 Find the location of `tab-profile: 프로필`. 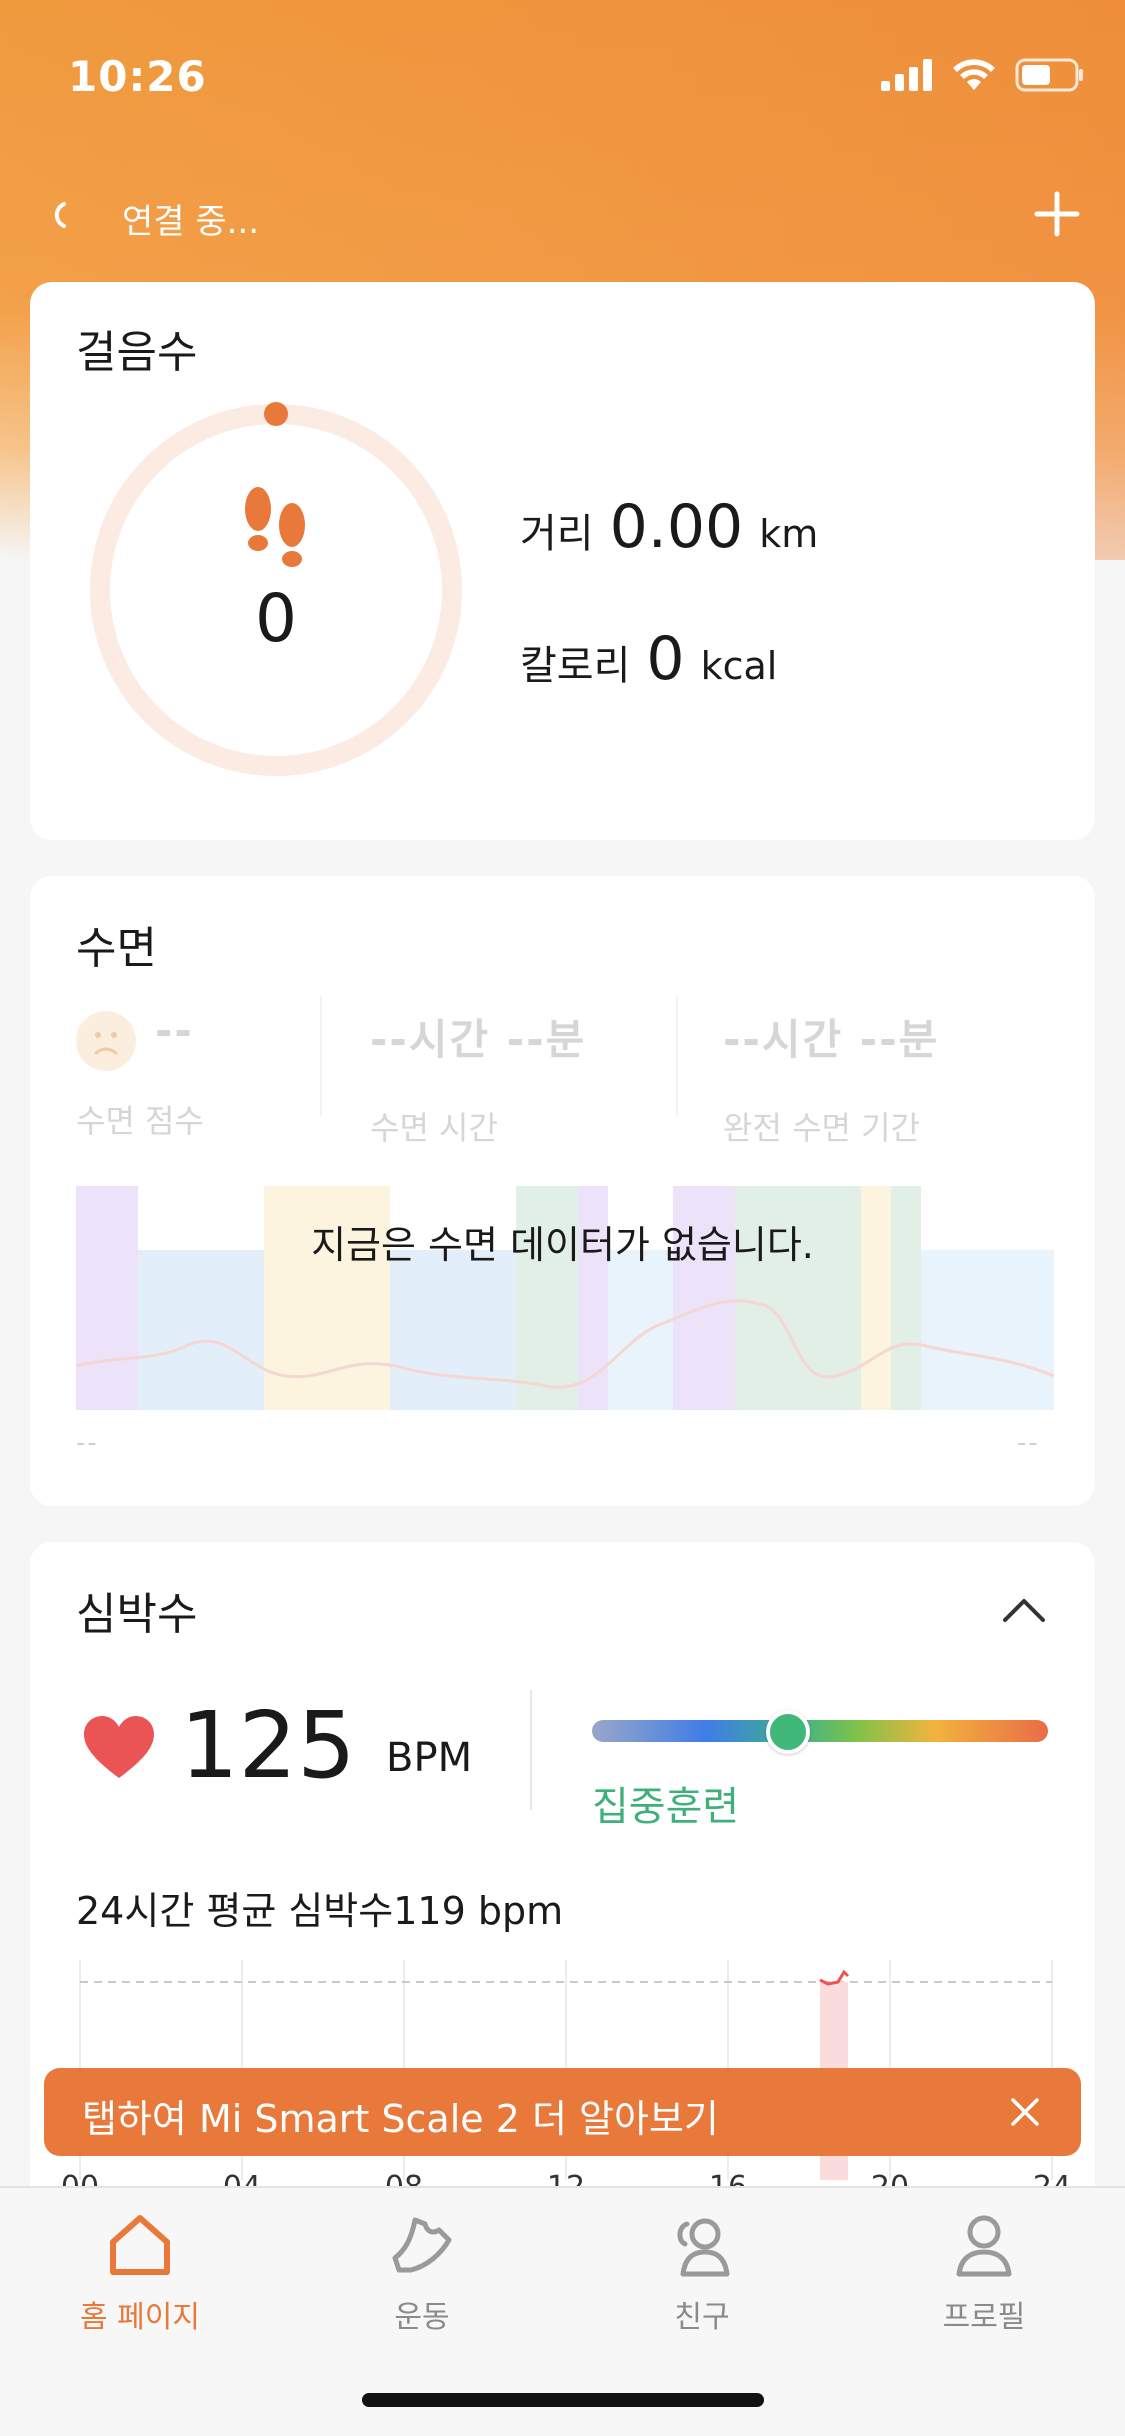

tab-profile: 프로필 is located at coordinates (984, 2273).